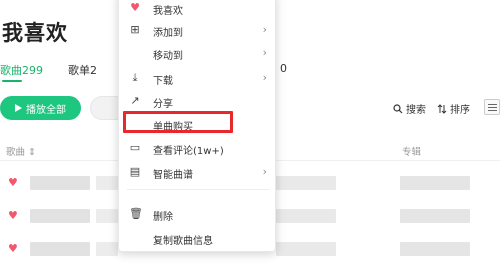 This screenshot has width=500, height=272. Describe the element at coordinates (173, 175) in the screenshot. I see `menu-item-smart-sheet-label: 智能曲谱` at that location.